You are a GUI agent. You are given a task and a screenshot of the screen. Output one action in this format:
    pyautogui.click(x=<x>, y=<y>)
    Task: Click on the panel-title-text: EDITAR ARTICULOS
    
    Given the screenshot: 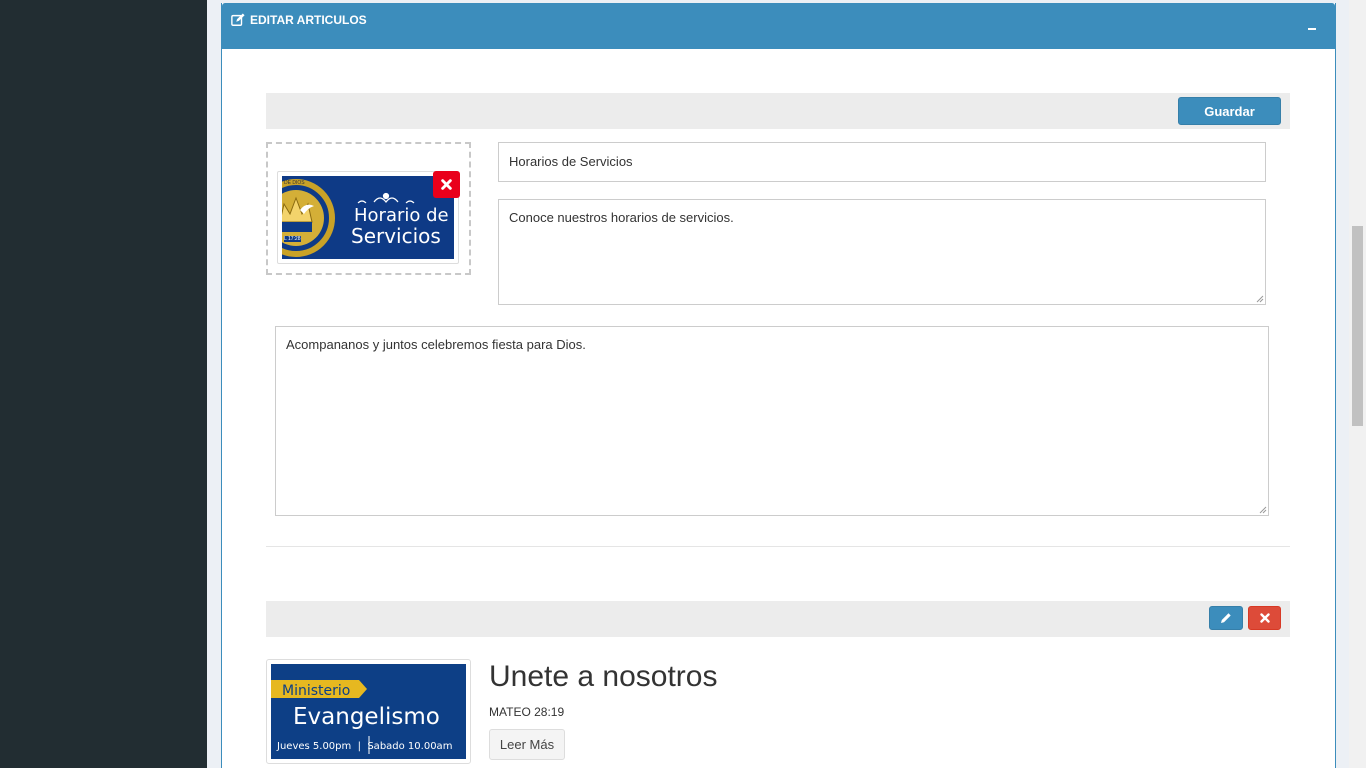 What is the action you would take?
    pyautogui.click(x=308, y=20)
    